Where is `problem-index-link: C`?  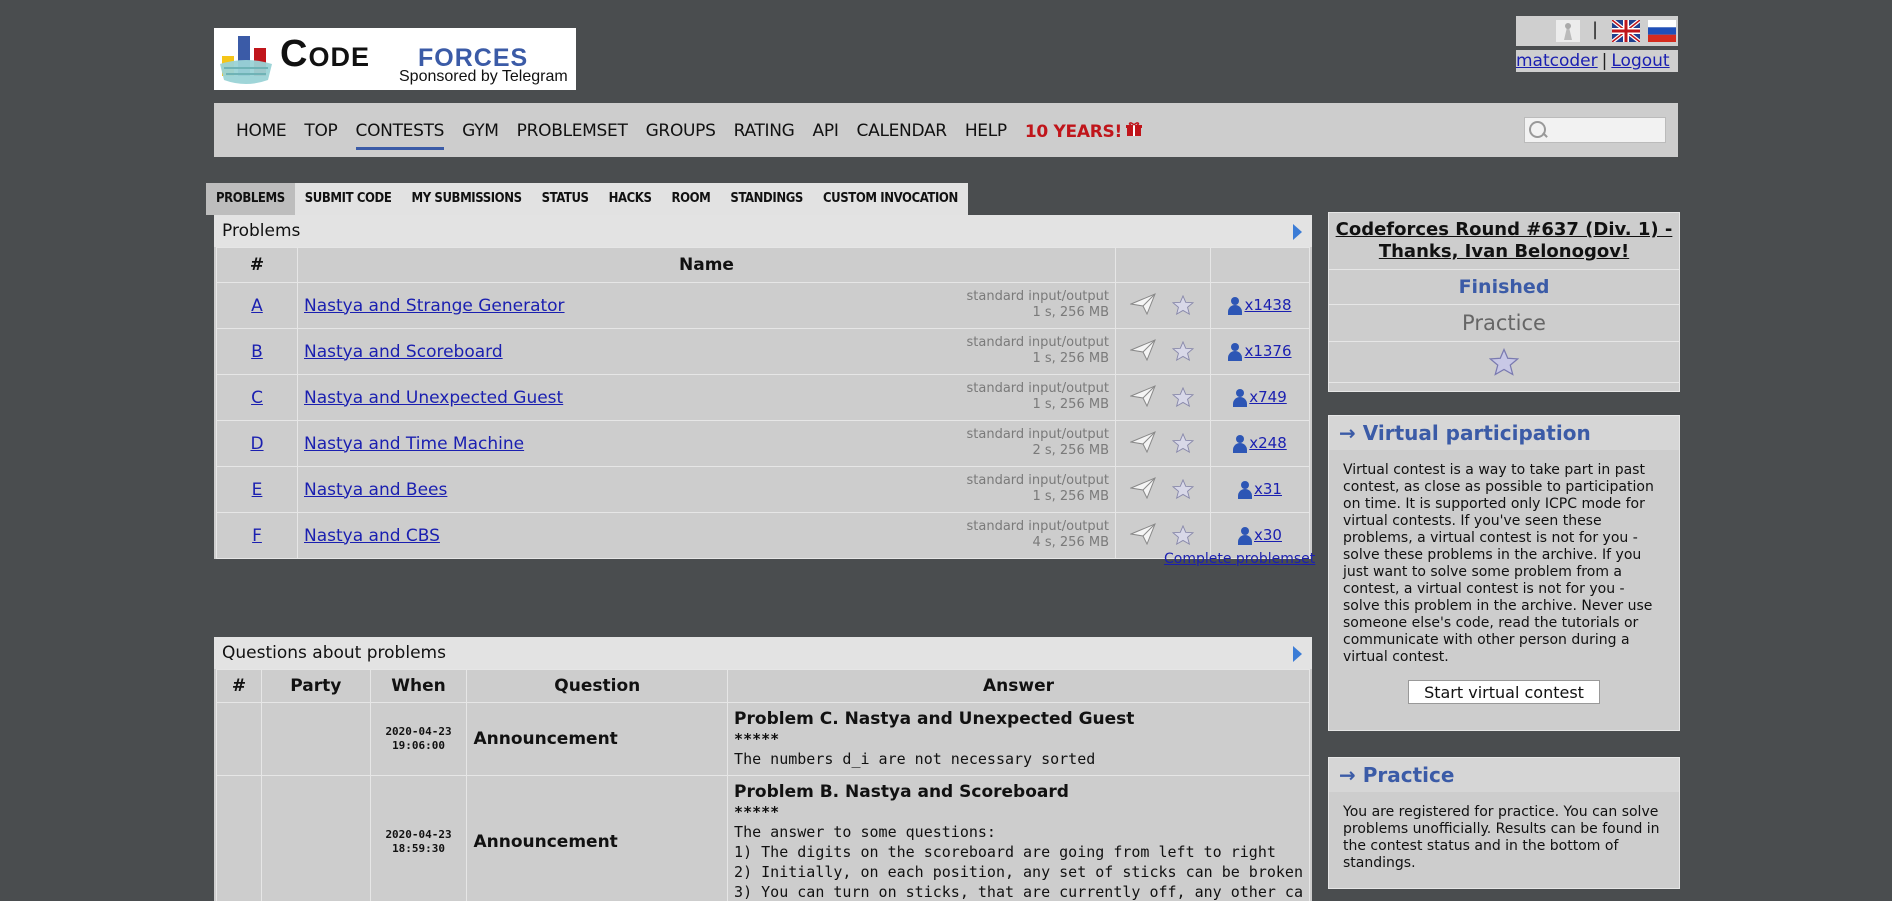
problem-index-link: C is located at coordinates (257, 398).